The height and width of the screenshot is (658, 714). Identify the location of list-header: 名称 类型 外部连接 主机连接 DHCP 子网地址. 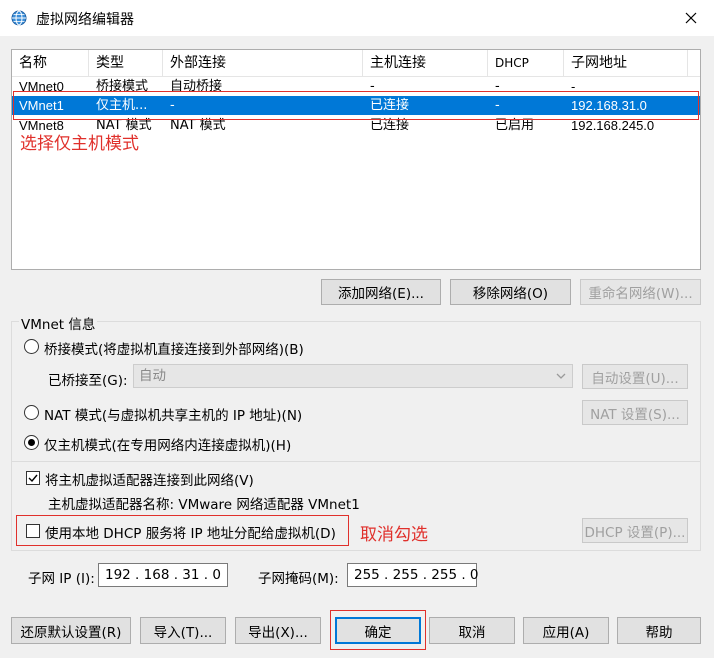
(356, 63).